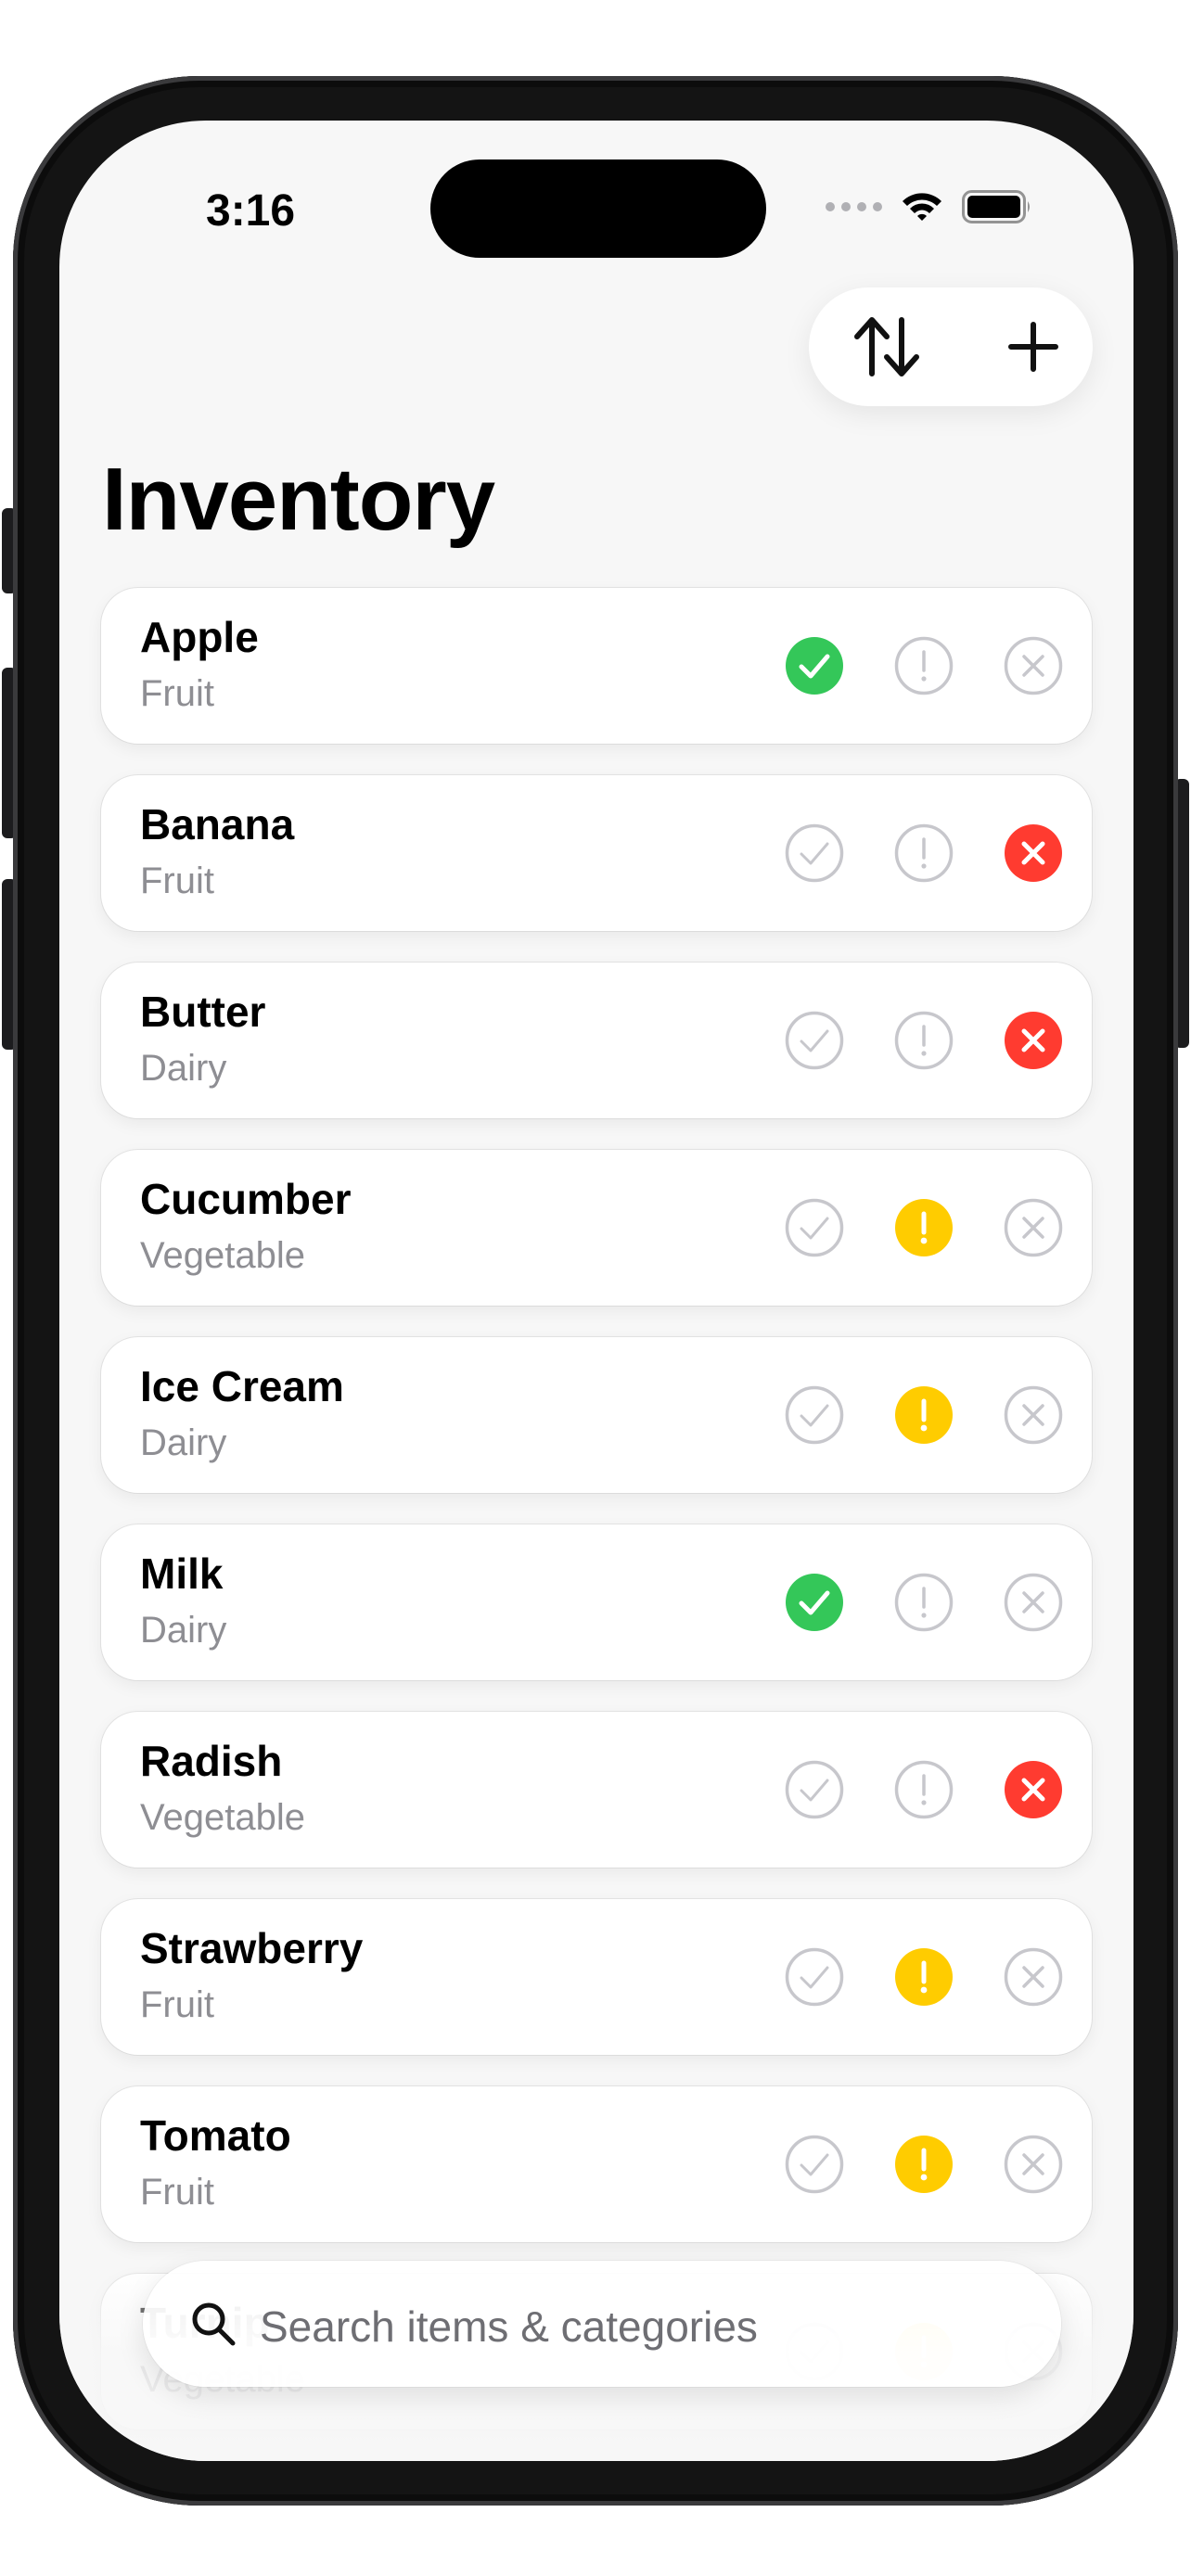 Image resolution: width=1191 pixels, height=2576 pixels. What do you see at coordinates (199, 637) in the screenshot?
I see `item-name: Apple` at bounding box center [199, 637].